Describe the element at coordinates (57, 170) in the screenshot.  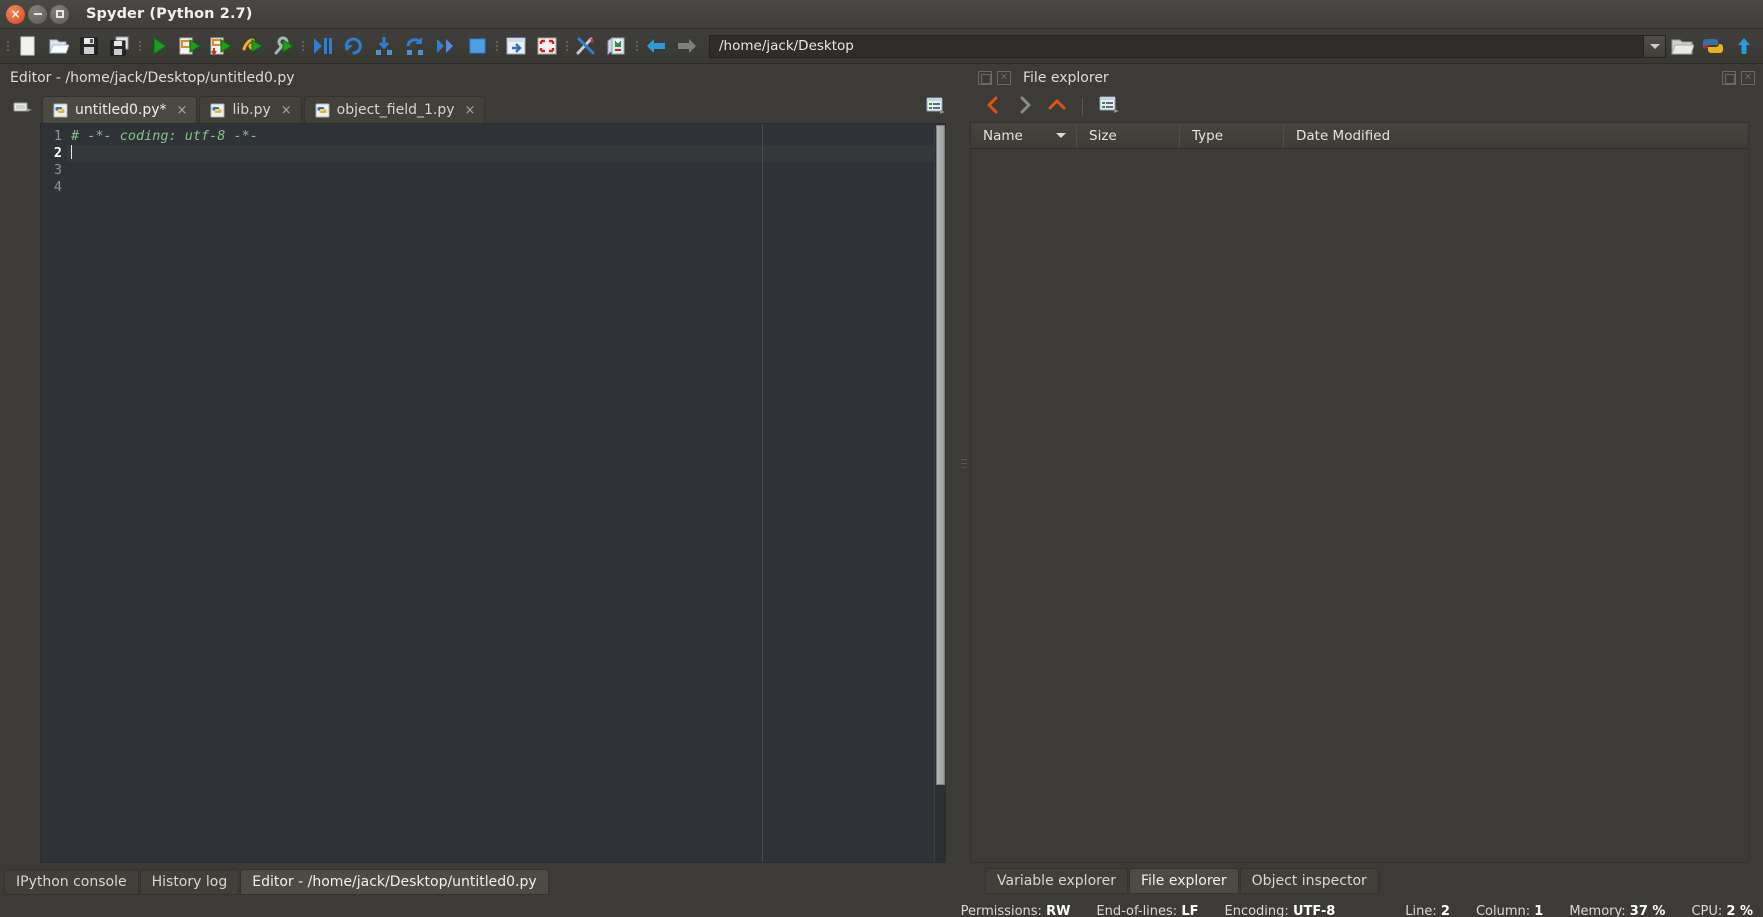
I see `line-number: 3` at that location.